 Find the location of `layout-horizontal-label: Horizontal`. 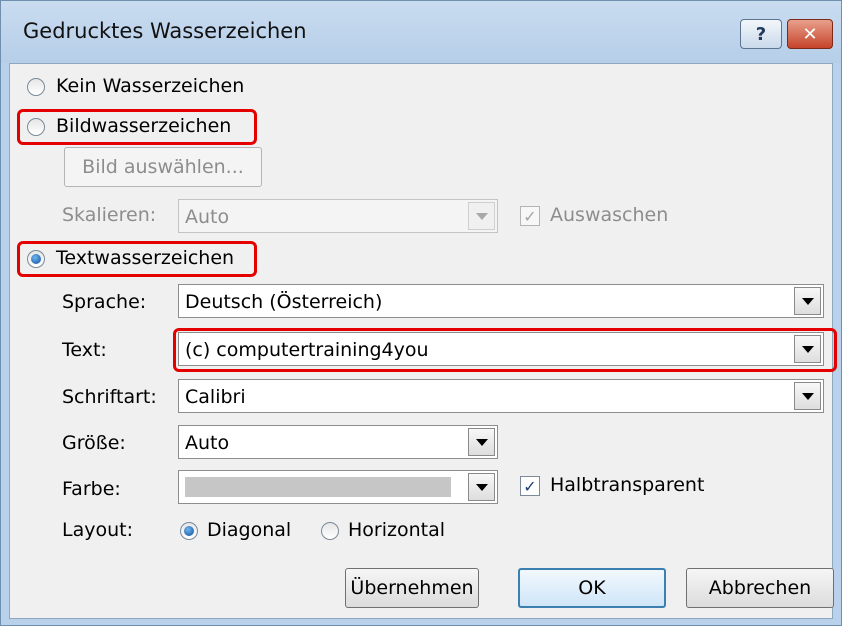

layout-horizontal-label: Horizontal is located at coordinates (396, 530).